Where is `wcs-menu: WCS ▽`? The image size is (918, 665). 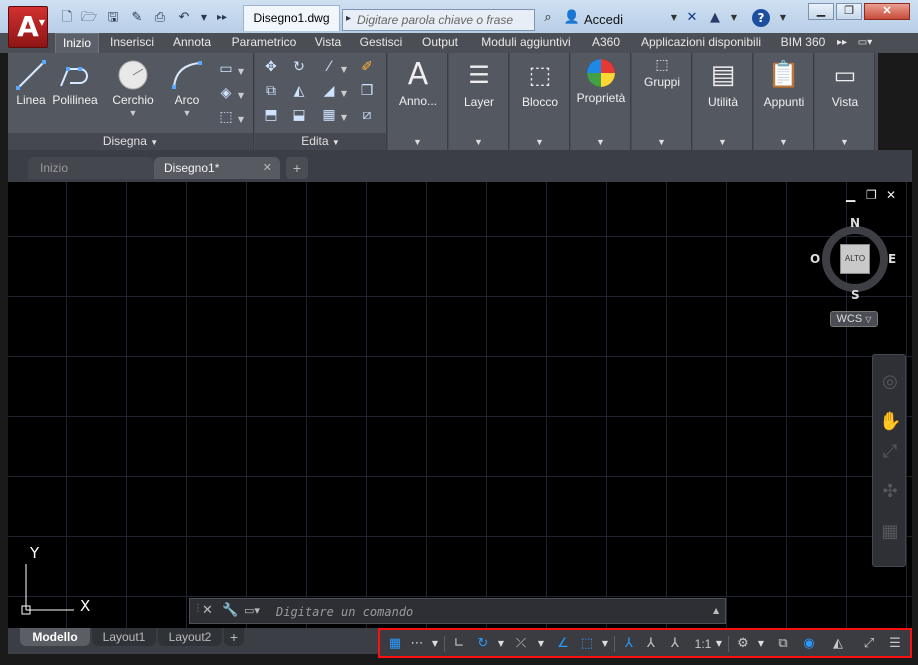 wcs-menu: WCS ▽ is located at coordinates (854, 319).